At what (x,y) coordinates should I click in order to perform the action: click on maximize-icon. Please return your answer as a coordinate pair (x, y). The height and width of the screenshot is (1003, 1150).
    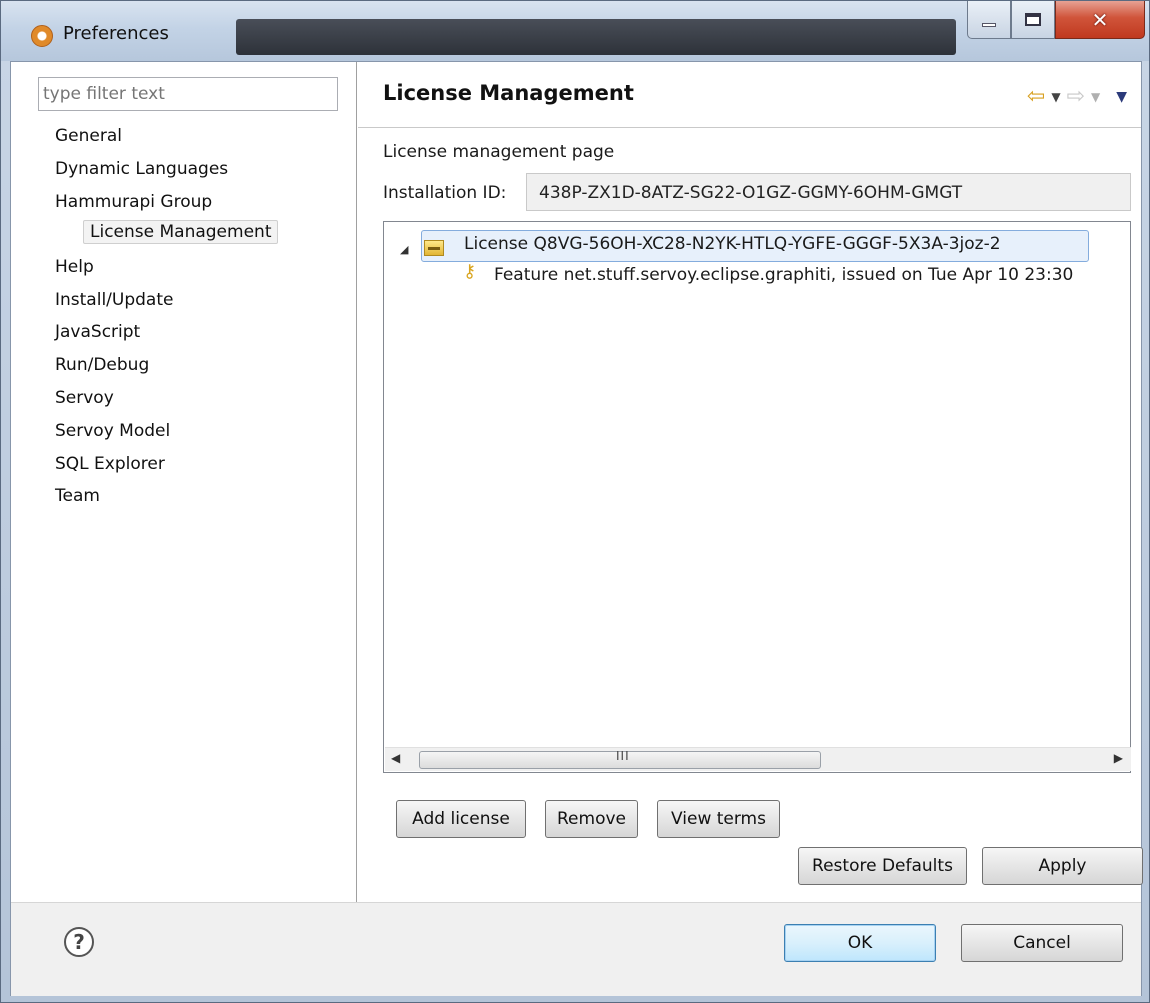
    Looking at the image, I should click on (1033, 19).